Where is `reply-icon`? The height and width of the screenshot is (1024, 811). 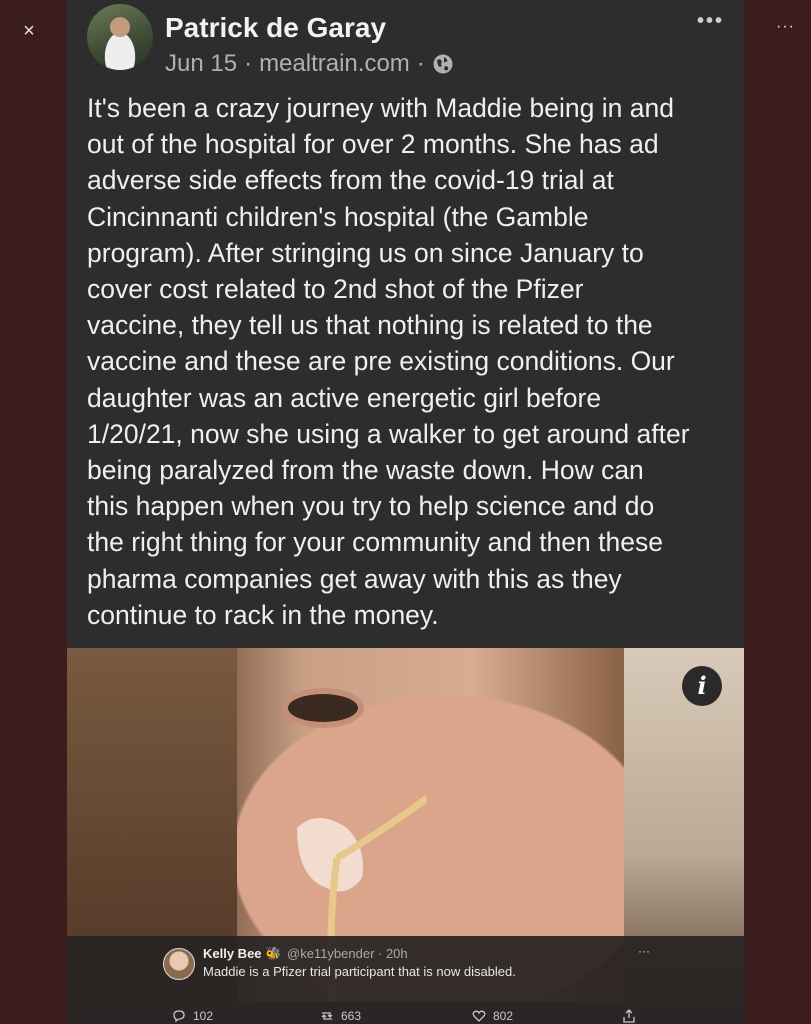
reply-icon is located at coordinates (179, 1016).